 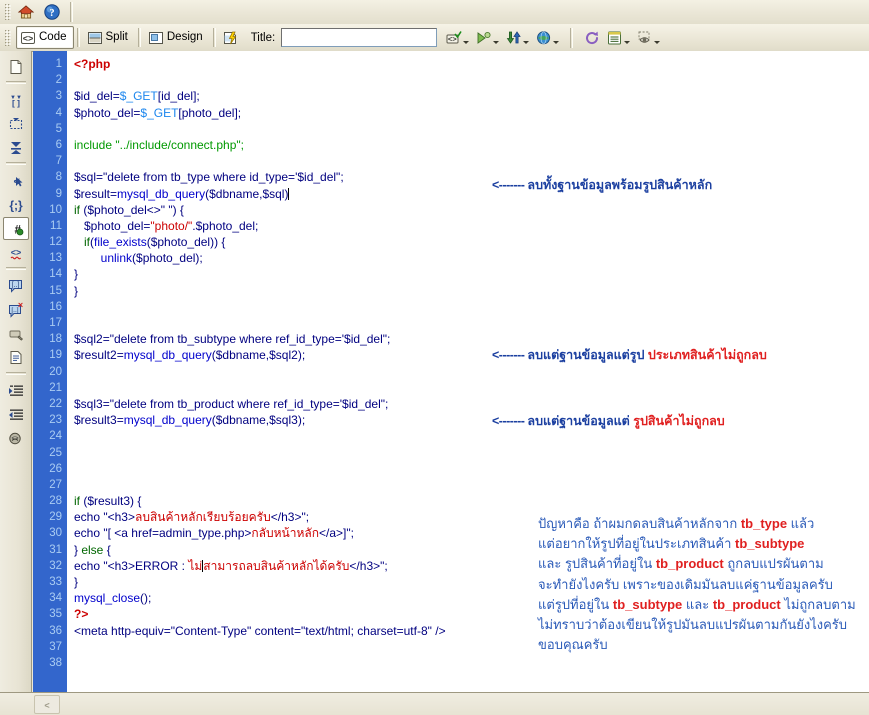 I want to click on sidebar-item-outdent-code, so click(x=16, y=414).